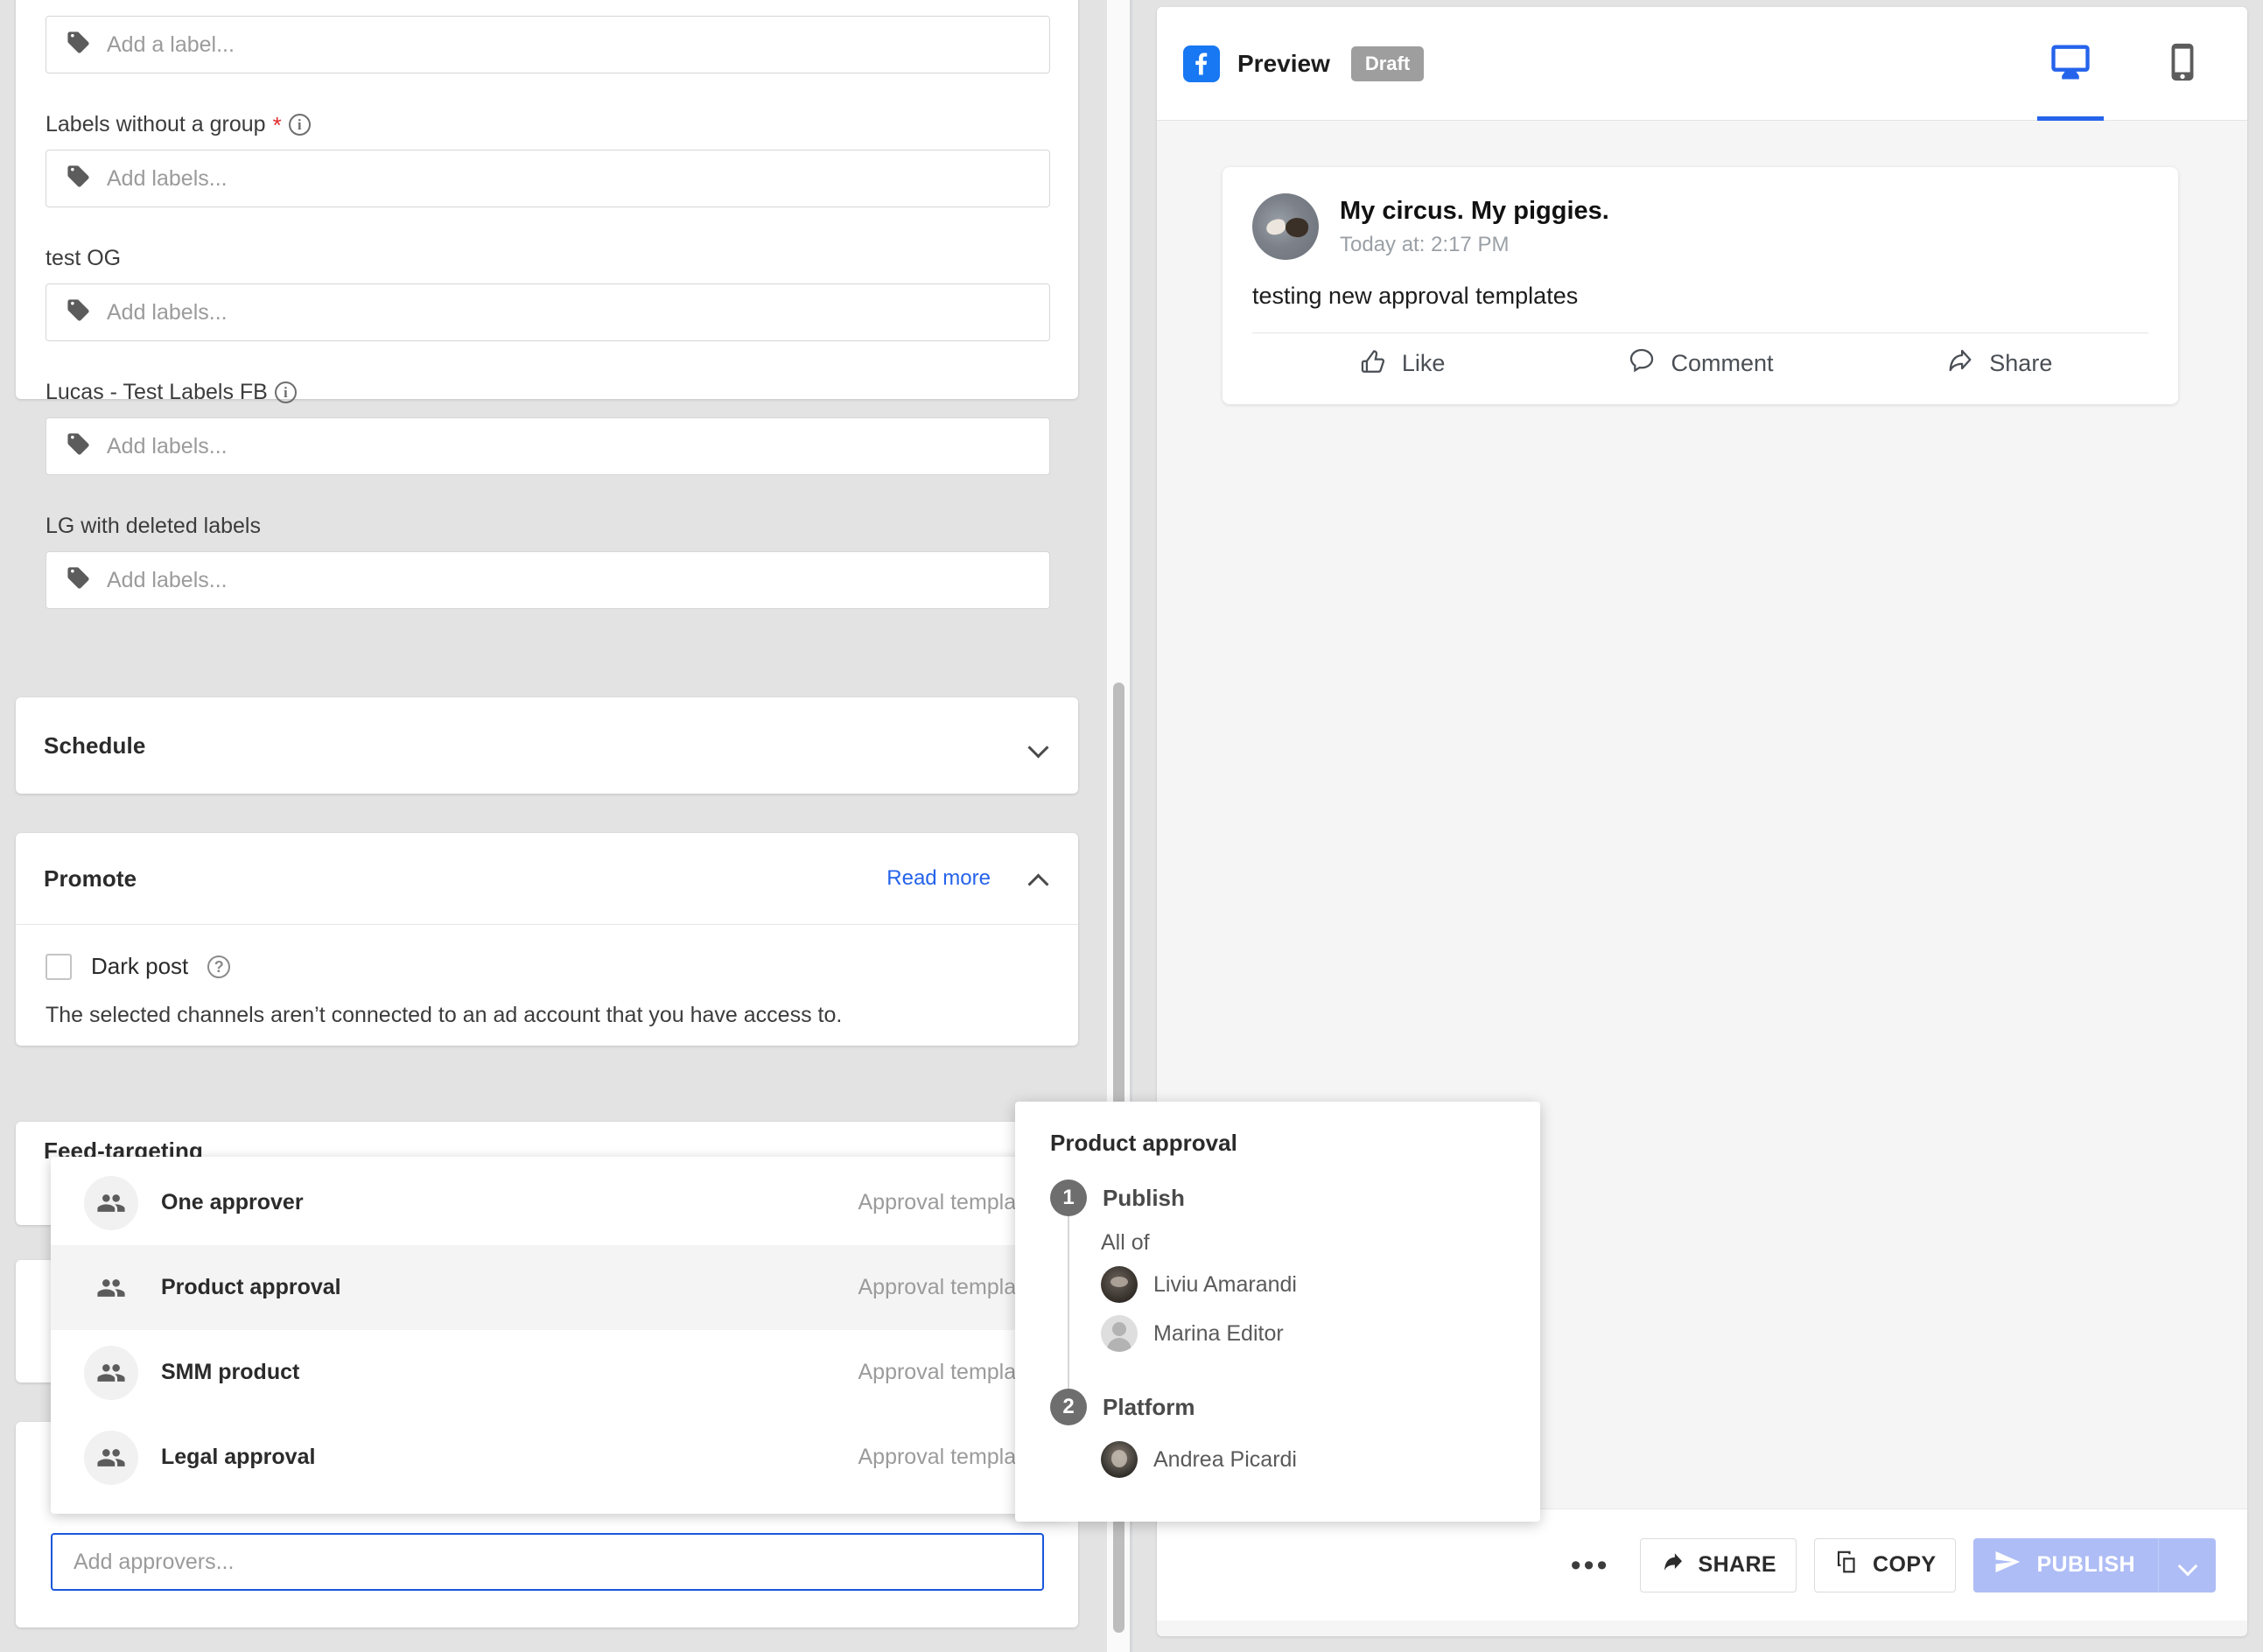 This screenshot has width=2263, height=1652. Describe the element at coordinates (251, 1287) in the screenshot. I see `dropdown-item-label: Product approval` at that location.